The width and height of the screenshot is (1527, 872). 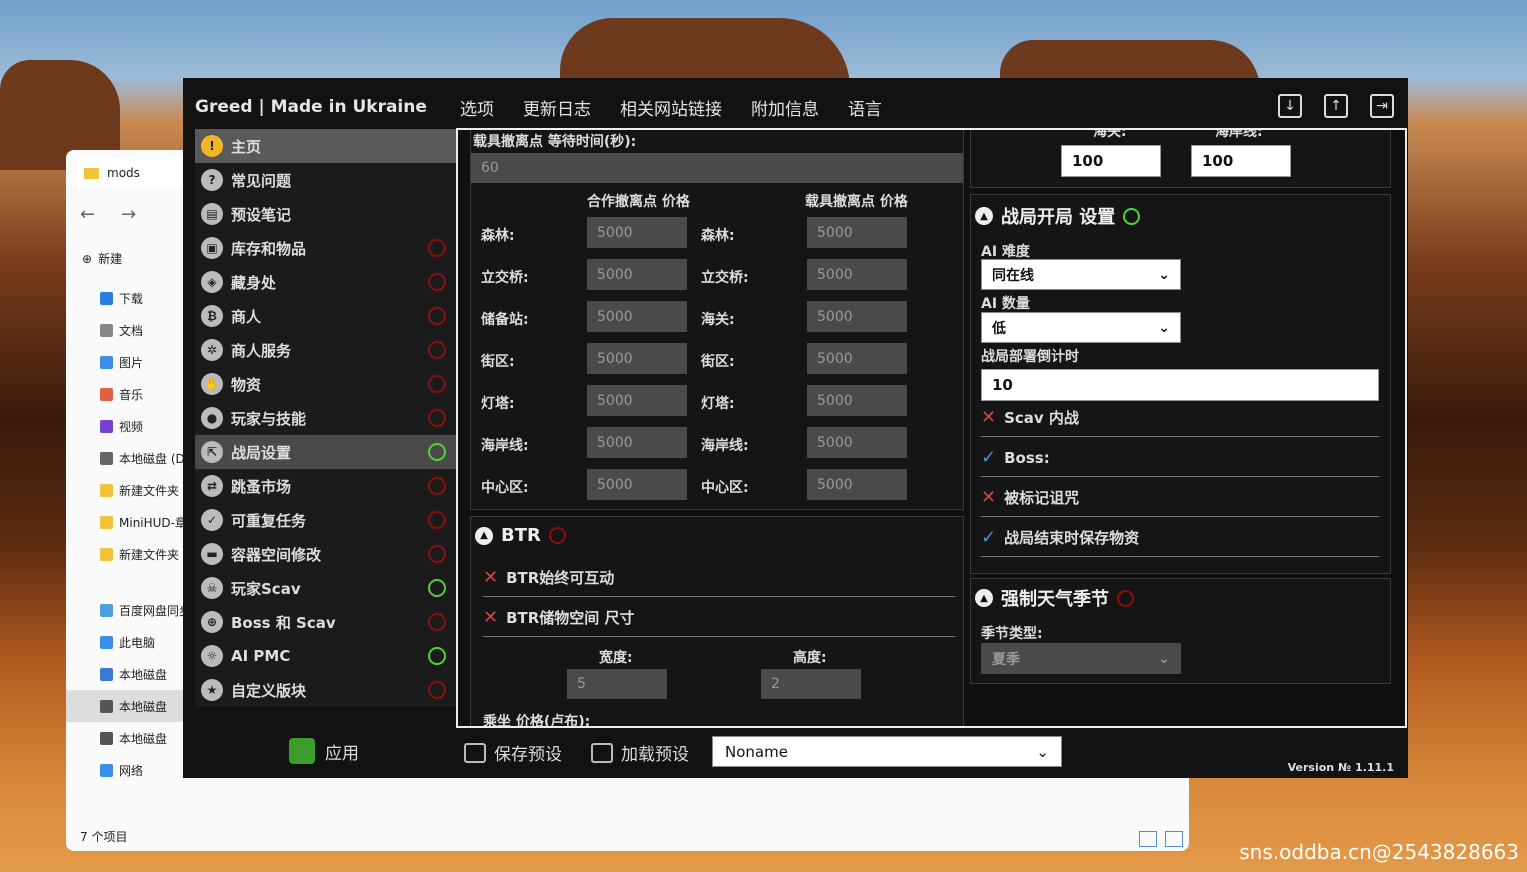 I want to click on sidebar-item-15: ☼ AI PMC, so click(x=325, y=656).